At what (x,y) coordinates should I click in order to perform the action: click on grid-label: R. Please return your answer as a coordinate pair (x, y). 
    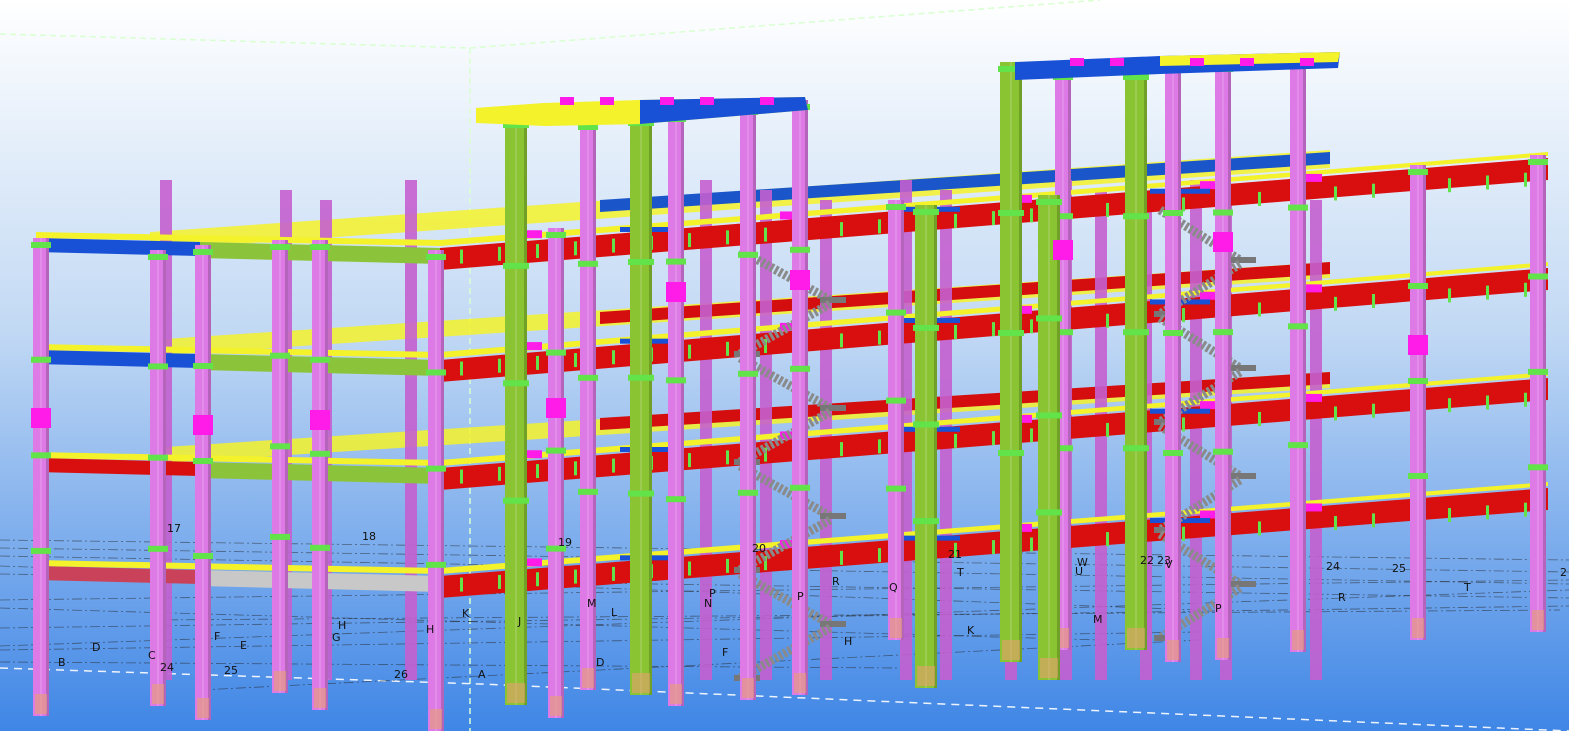
    Looking at the image, I should click on (836, 581).